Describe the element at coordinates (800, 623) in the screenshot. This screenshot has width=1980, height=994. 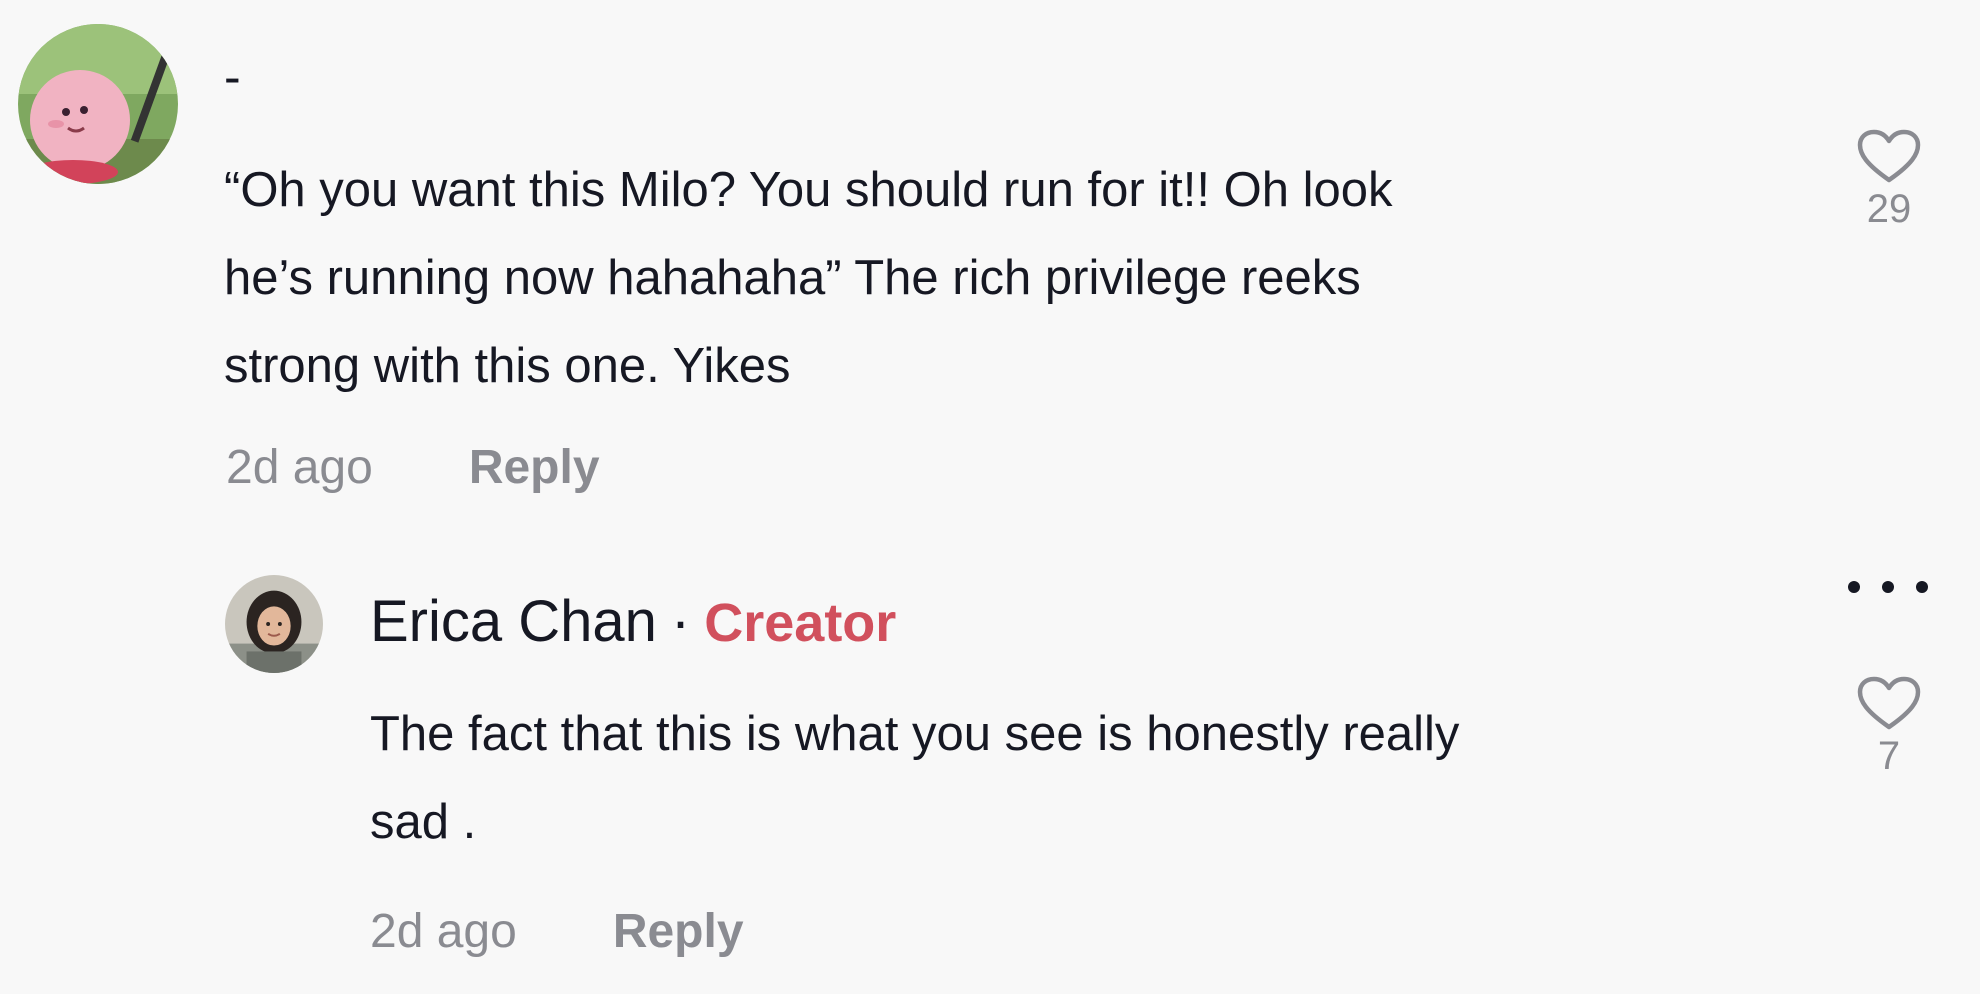
I see `creator-badge: Creator` at that location.